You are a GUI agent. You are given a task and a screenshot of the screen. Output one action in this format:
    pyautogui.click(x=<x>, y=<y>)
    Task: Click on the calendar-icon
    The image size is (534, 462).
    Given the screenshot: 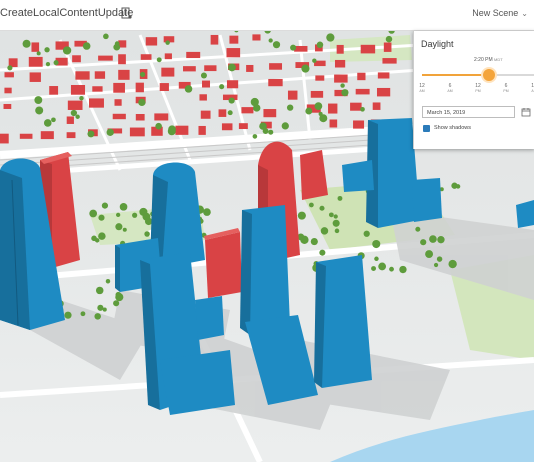 What is the action you would take?
    pyautogui.click(x=526, y=112)
    